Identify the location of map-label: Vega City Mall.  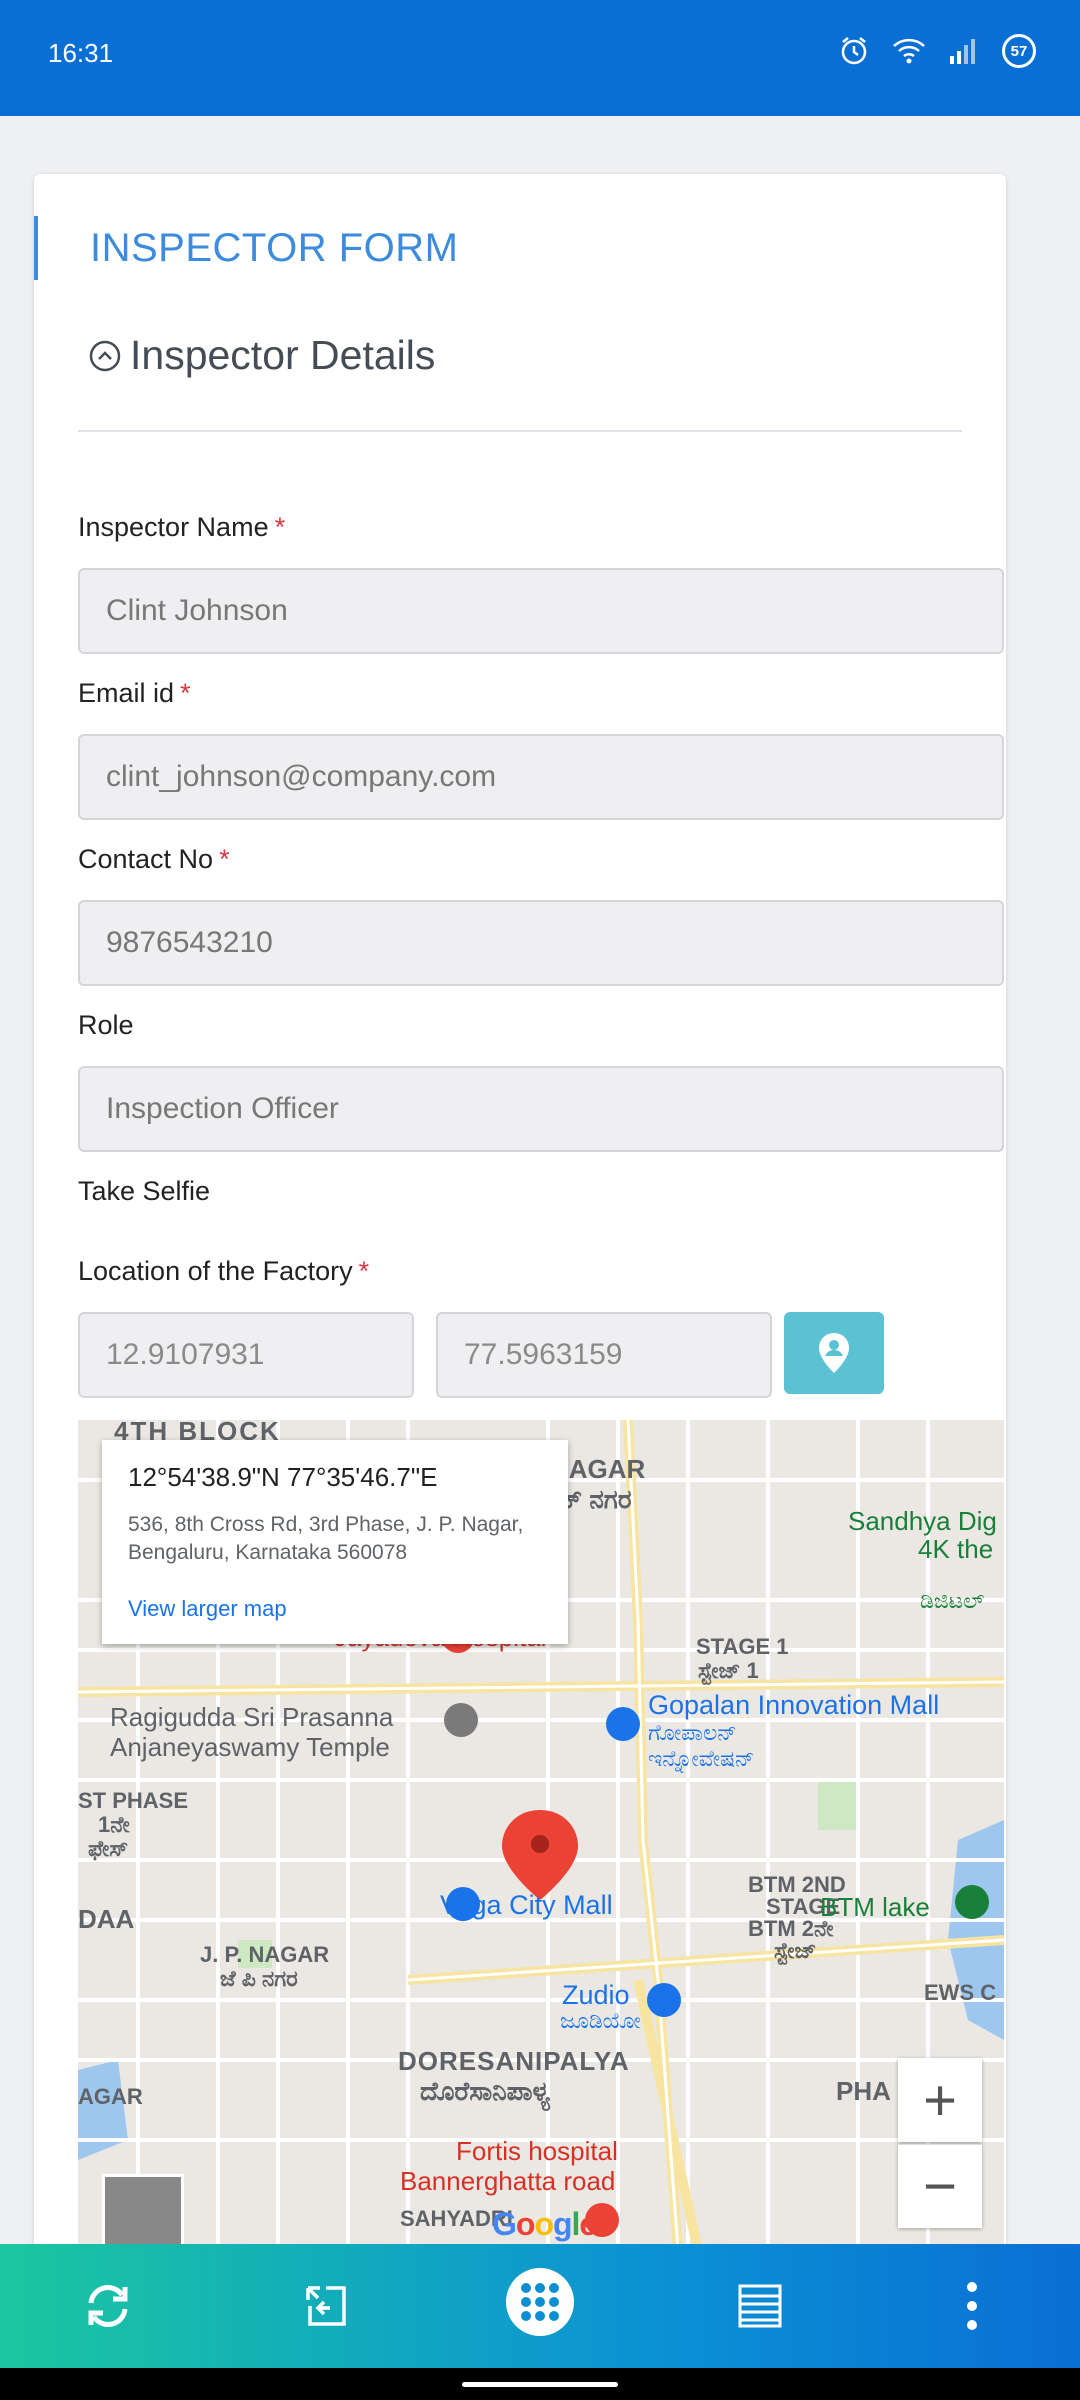
(526, 1905).